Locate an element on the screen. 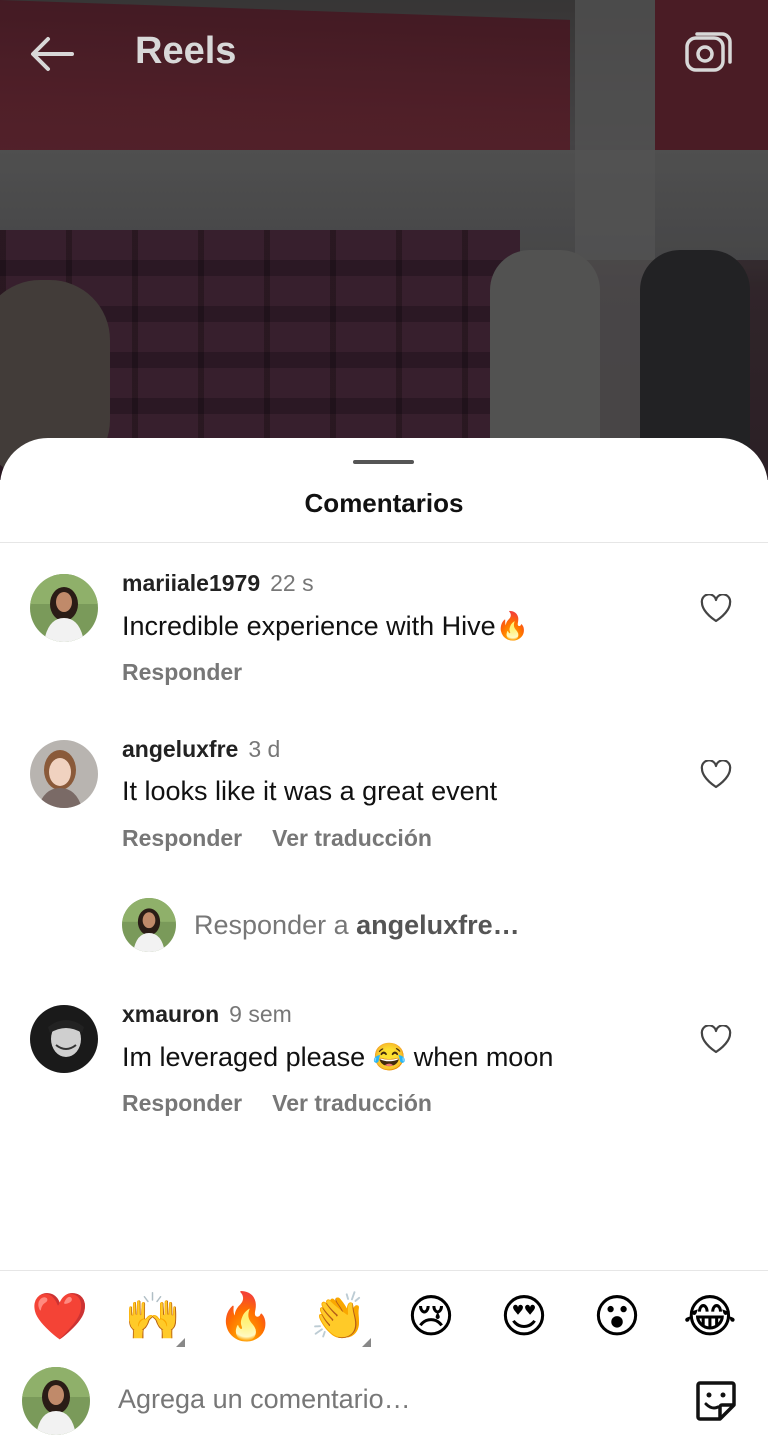 This screenshot has width=768, height=1456. sheet-title: Comentarios is located at coordinates (384, 503).